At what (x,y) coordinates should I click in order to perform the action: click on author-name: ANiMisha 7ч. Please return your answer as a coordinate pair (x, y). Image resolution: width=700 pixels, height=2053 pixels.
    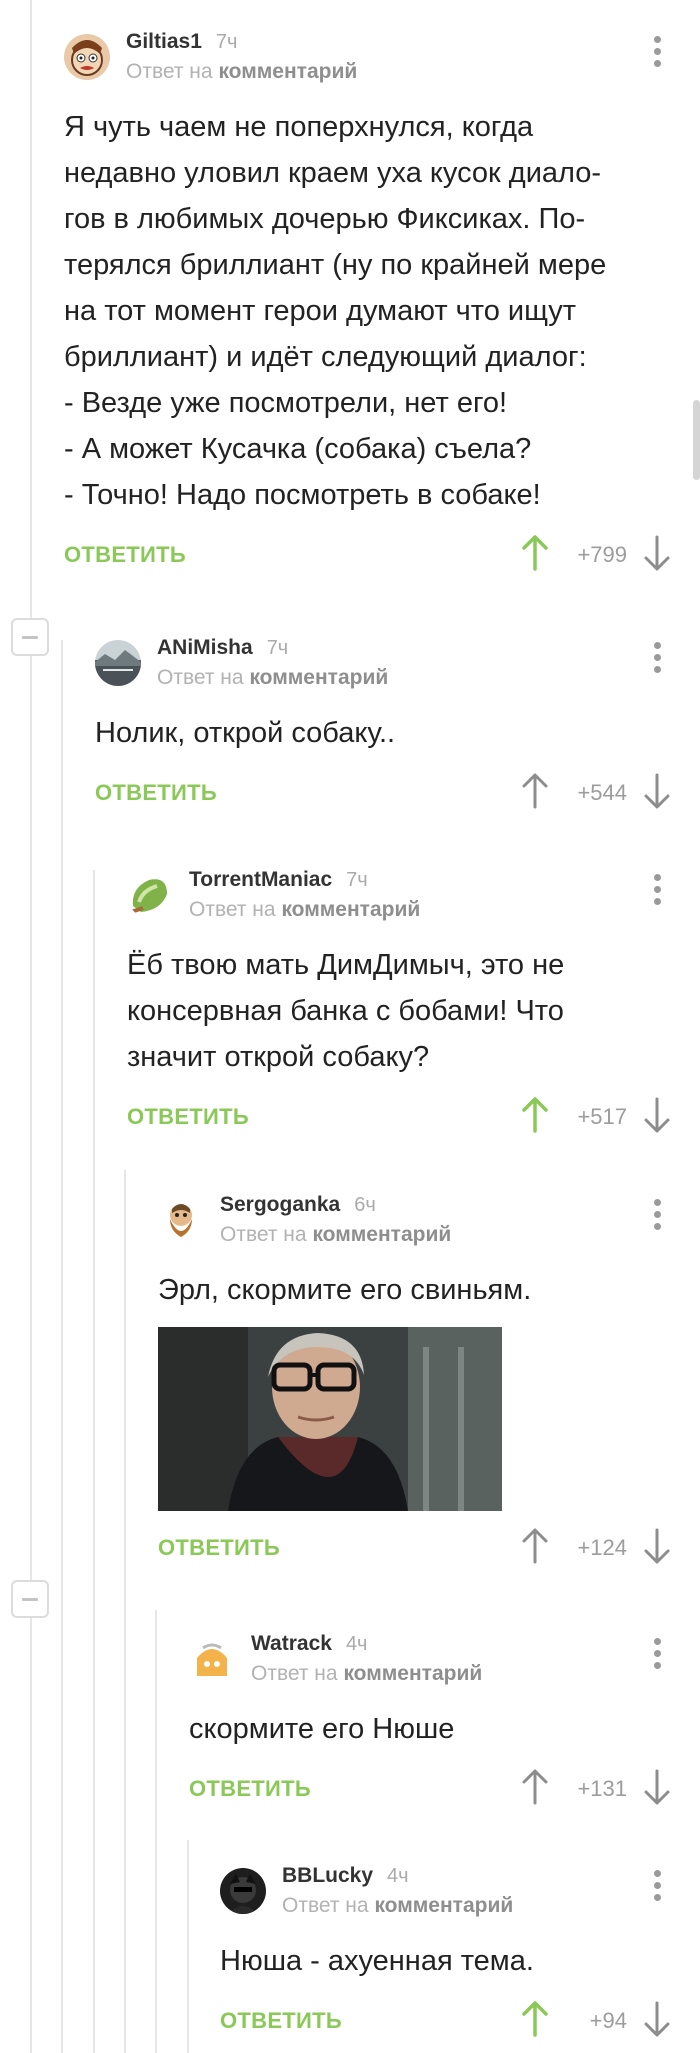
    Looking at the image, I should click on (222, 648).